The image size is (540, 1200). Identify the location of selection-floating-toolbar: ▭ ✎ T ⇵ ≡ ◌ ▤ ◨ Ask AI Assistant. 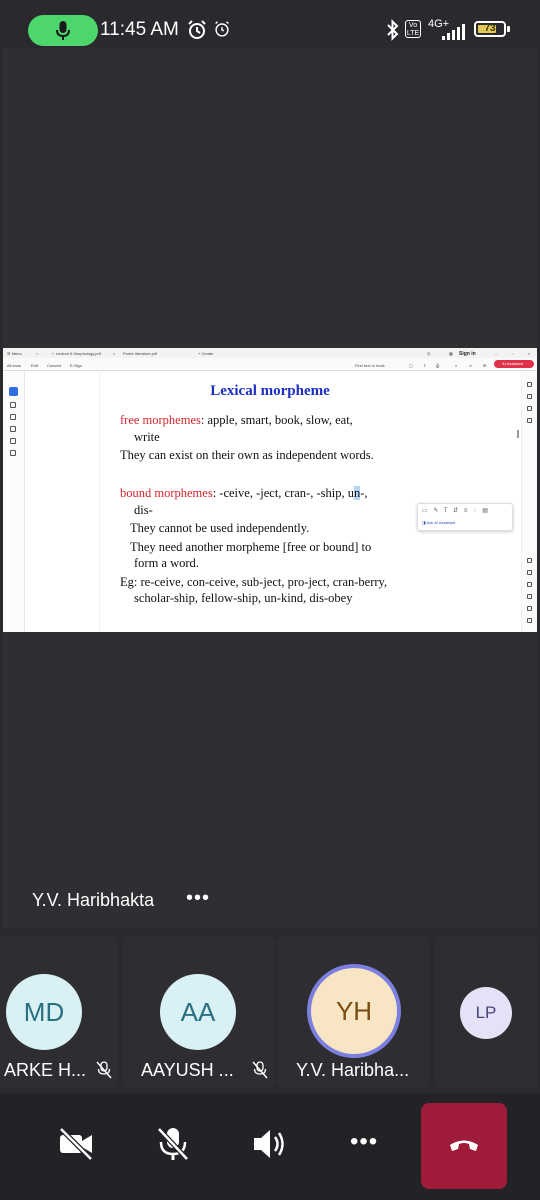
(465, 517).